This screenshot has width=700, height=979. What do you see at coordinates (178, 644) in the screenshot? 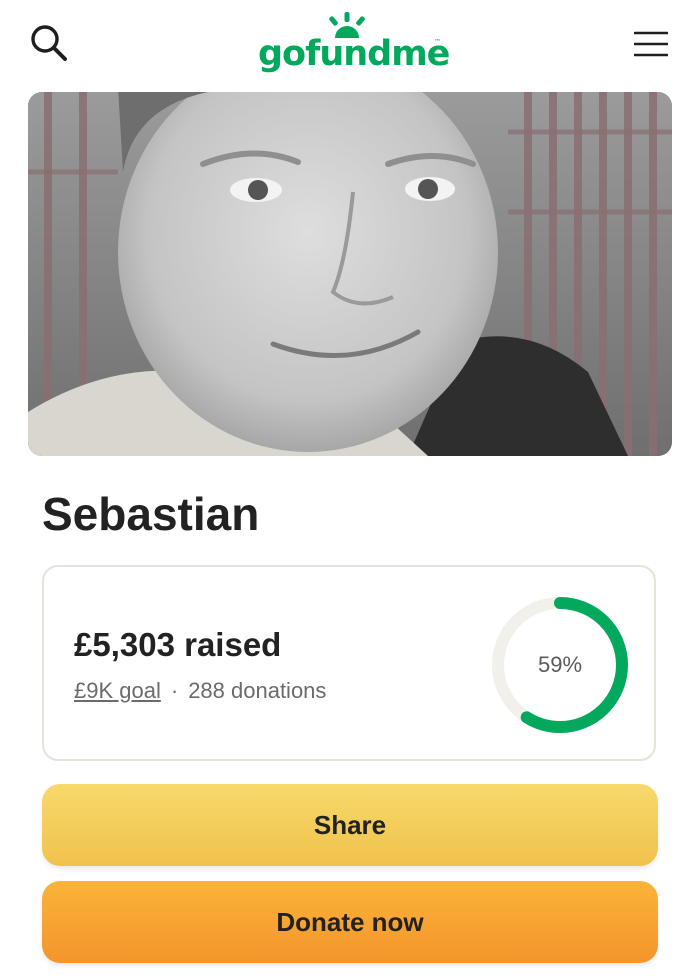
I see `amount-raised: £5,303 raised` at bounding box center [178, 644].